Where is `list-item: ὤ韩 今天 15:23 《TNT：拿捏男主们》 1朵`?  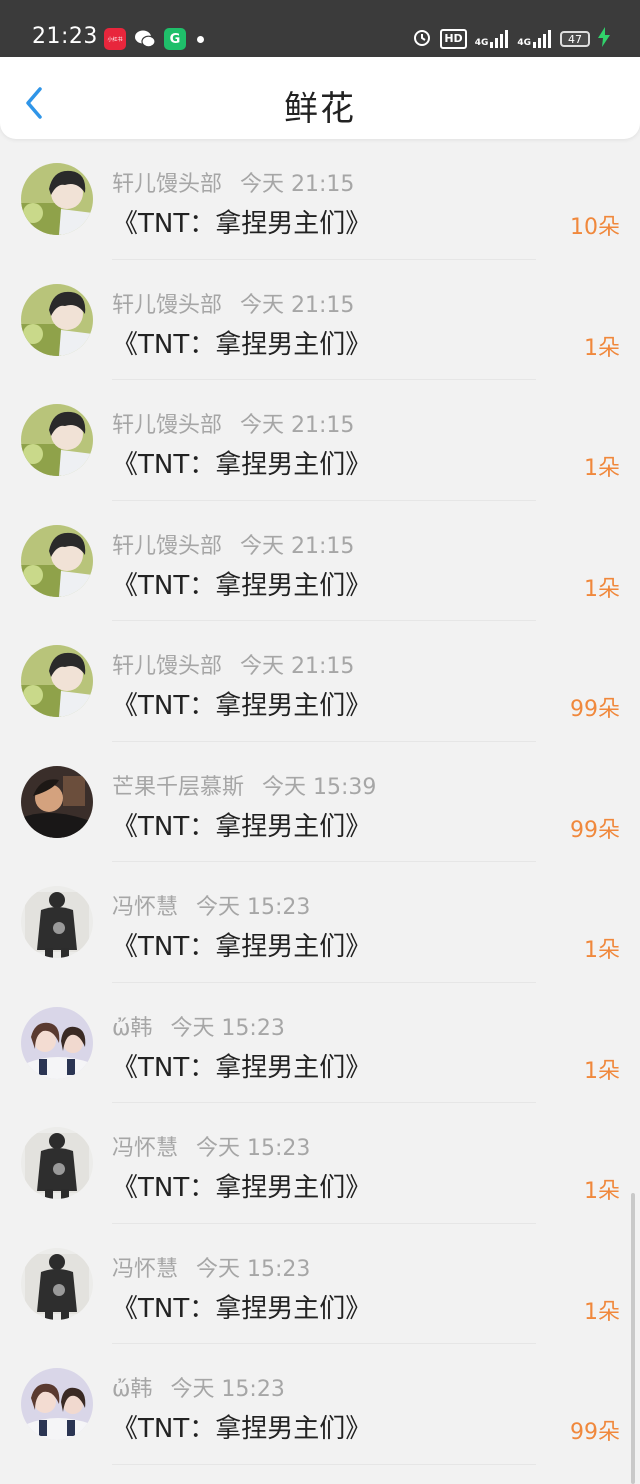
list-item: ὤ韩 今天 15:23 《TNT：拿捏男主们》 1朵 is located at coordinates (320, 1043).